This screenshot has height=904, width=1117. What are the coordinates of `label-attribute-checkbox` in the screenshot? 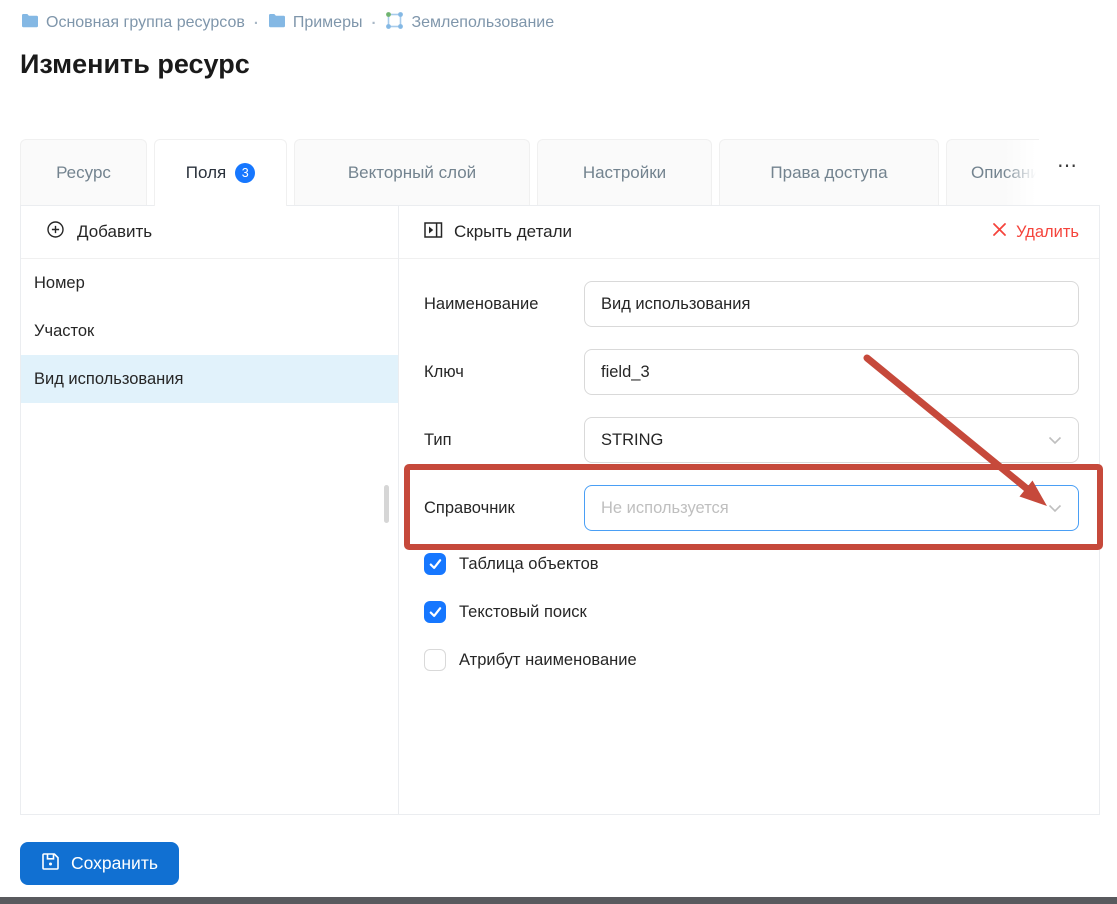 It's located at (435, 660).